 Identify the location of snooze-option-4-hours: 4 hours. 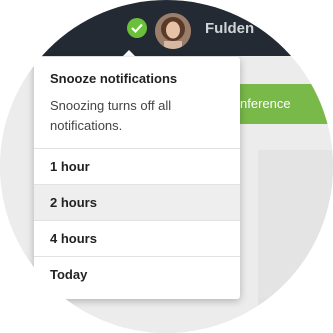
(137, 239).